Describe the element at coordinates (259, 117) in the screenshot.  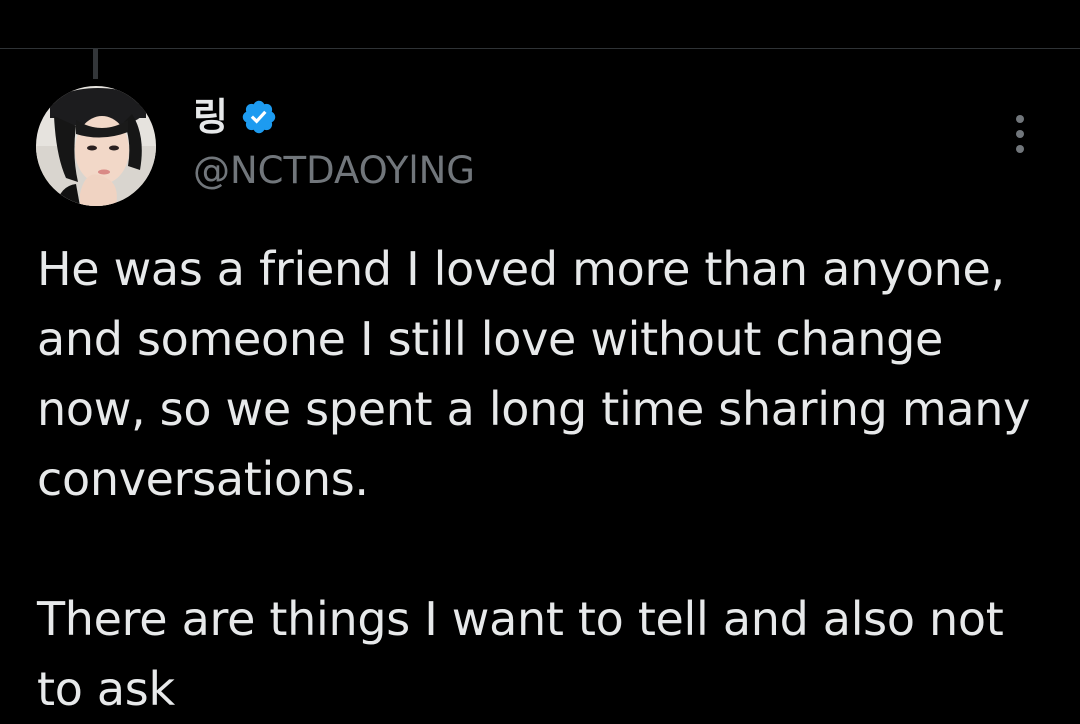
I see `verified-badge-icon` at that location.